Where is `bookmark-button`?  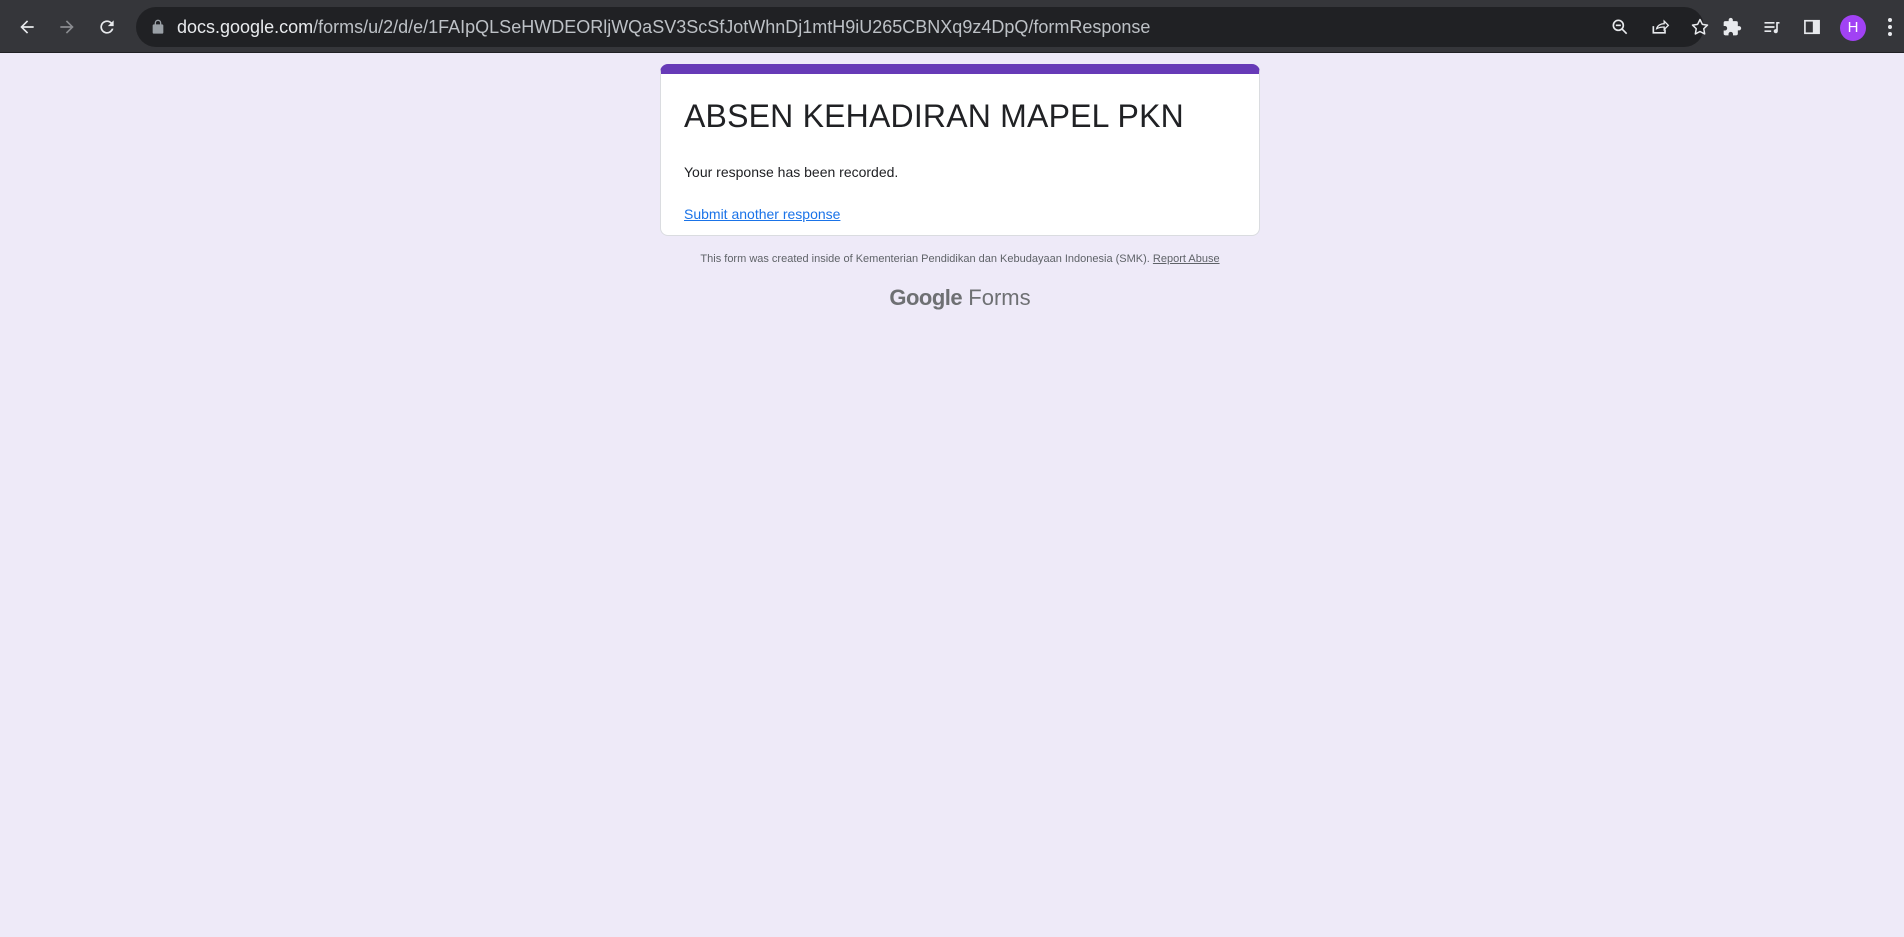 bookmark-button is located at coordinates (1700, 27).